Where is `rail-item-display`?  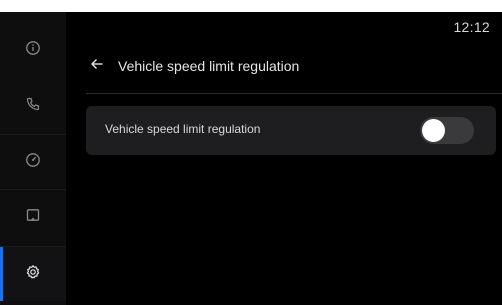
rail-item-display is located at coordinates (33, 216).